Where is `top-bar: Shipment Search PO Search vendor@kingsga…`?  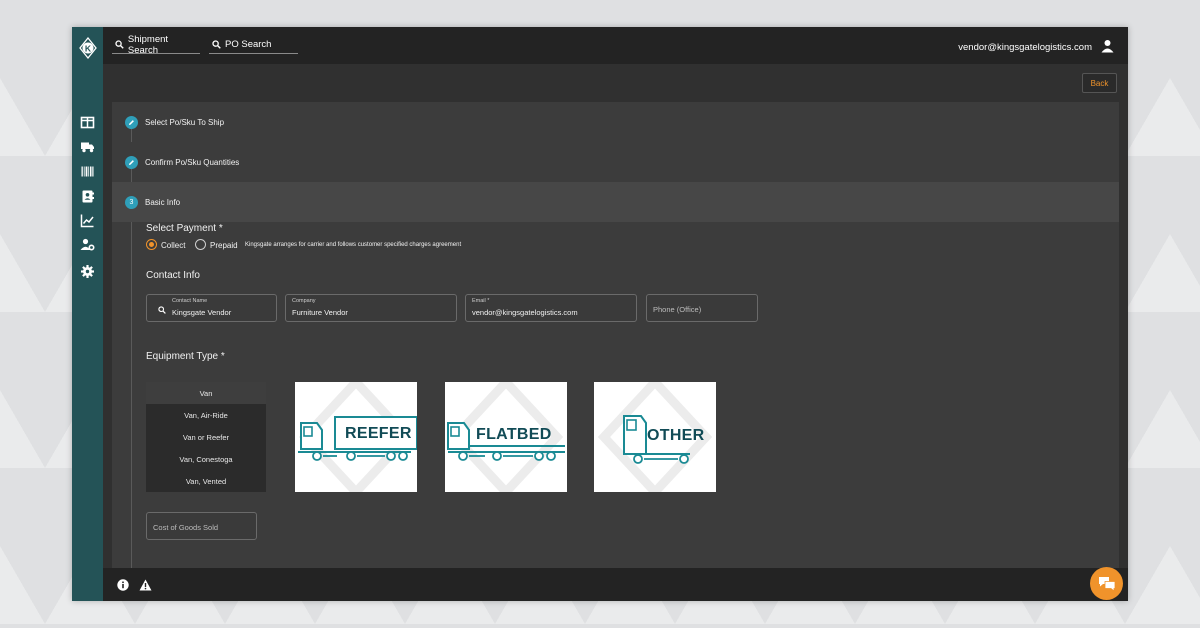 top-bar: Shipment Search PO Search vendor@kingsga… is located at coordinates (615, 45).